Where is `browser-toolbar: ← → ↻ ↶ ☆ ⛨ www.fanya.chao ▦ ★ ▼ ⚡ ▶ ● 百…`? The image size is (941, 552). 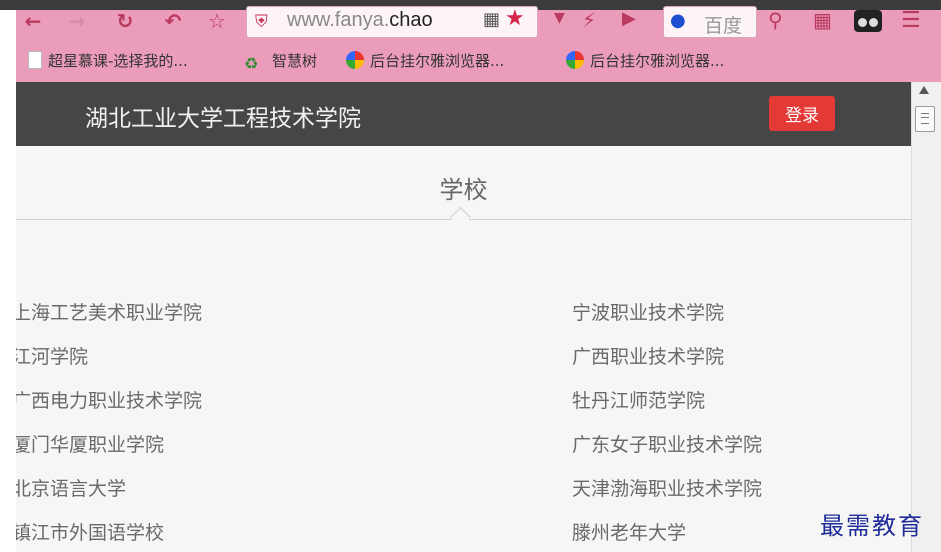 browser-toolbar: ← → ↻ ↶ ☆ ⛨ www.fanya.chao ▦ ★ ▼ ⚡ ▶ ● 百… is located at coordinates (478, 44).